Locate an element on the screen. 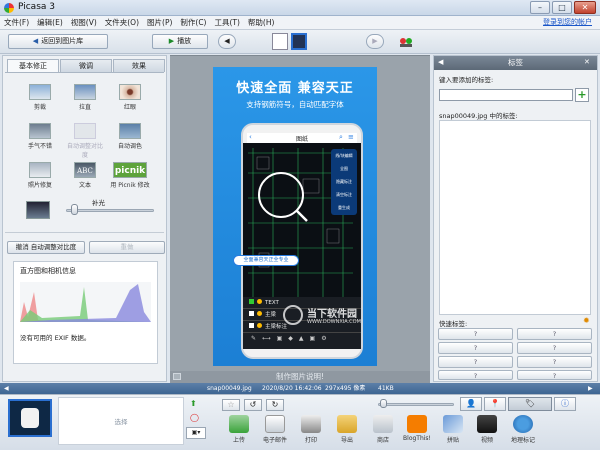 Image resolution: width=600 pixels, height=450 pixels. back-to-library-button: ◀ 返回到图片库 is located at coordinates (58, 41).